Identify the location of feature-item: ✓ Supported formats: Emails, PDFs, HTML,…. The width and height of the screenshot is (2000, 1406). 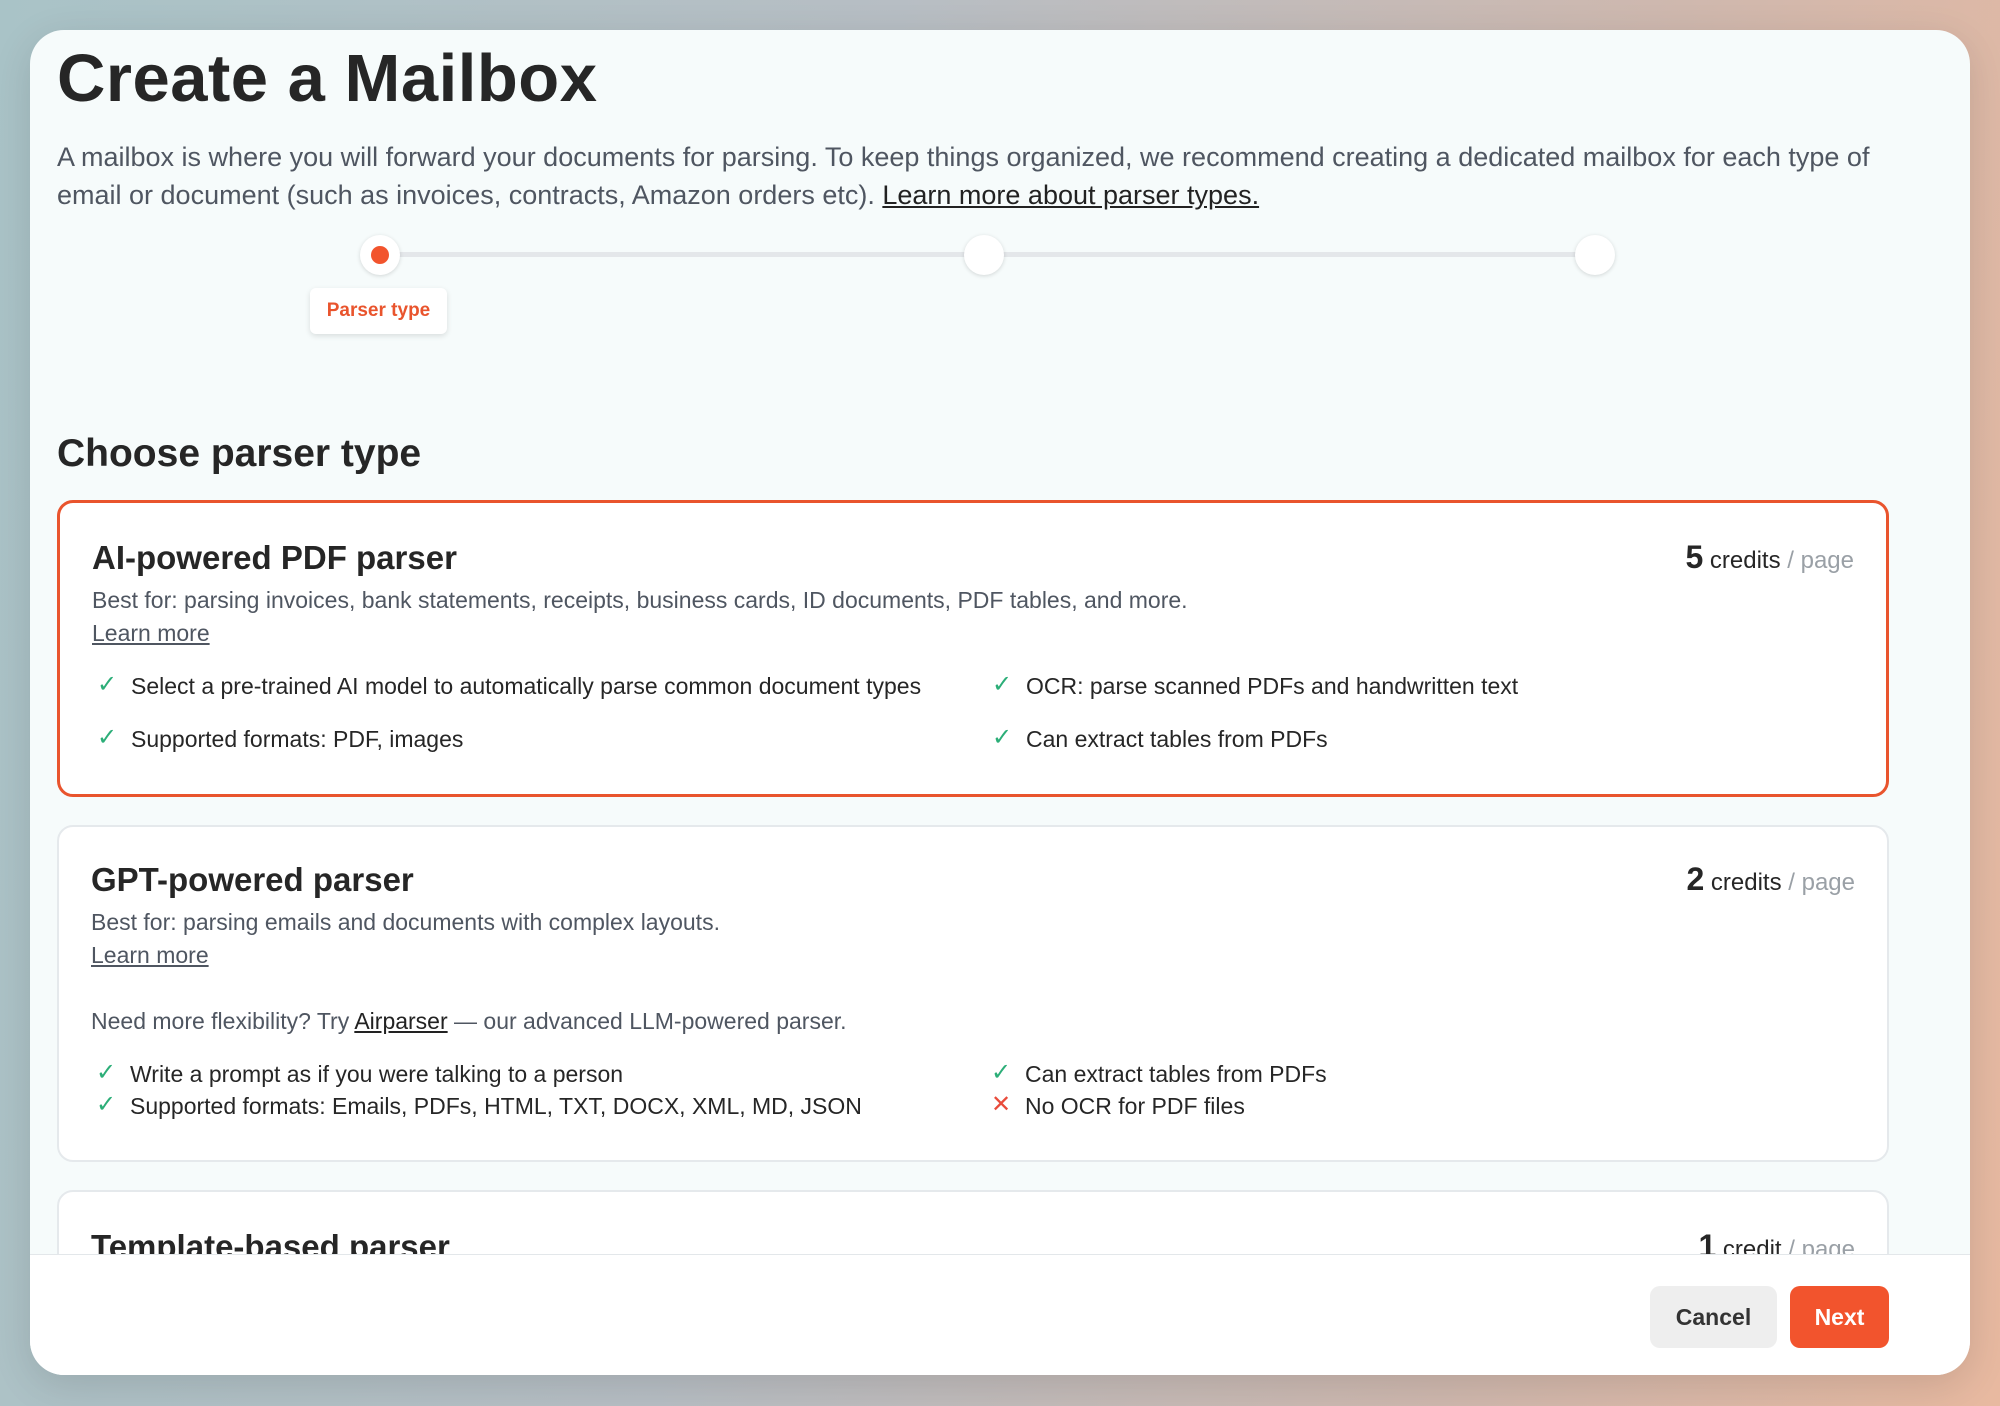
(536, 1105).